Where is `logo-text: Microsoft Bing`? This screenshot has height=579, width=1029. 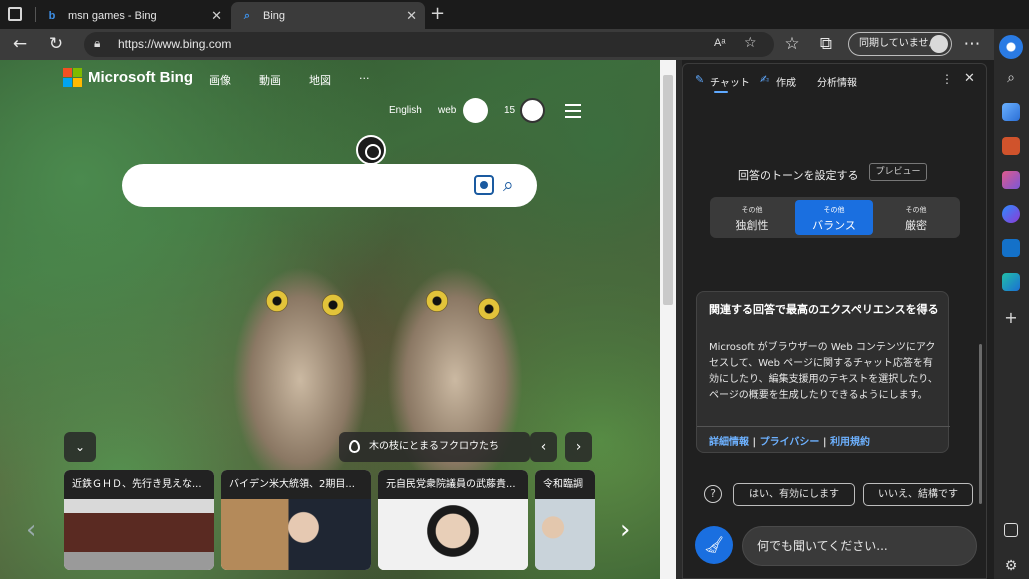 logo-text: Microsoft Bing is located at coordinates (140, 77).